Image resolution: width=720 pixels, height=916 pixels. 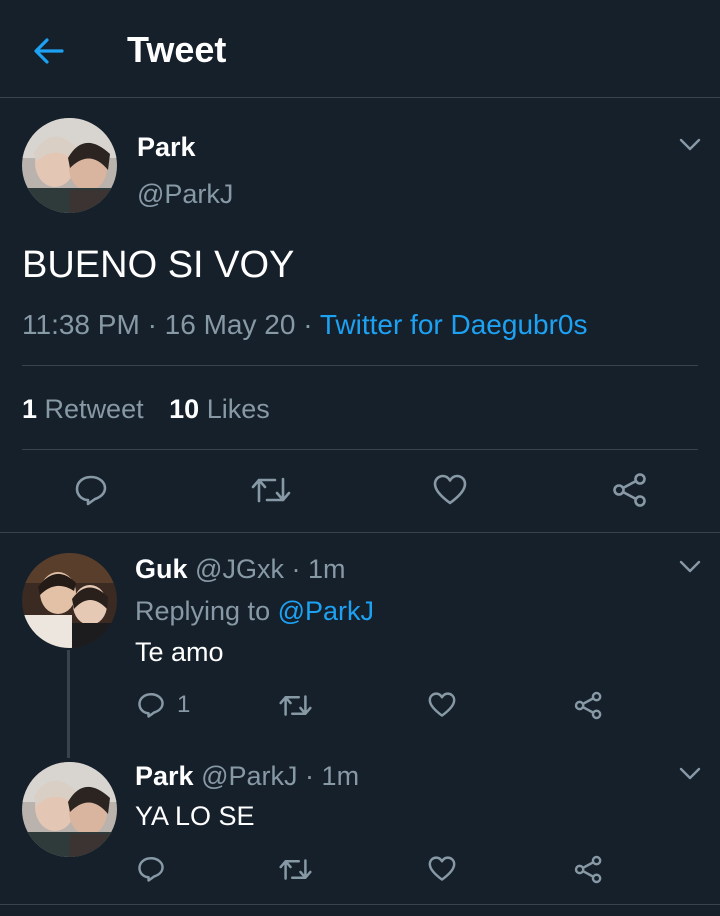 I want to click on top-bar: Tweet, so click(x=360, y=49).